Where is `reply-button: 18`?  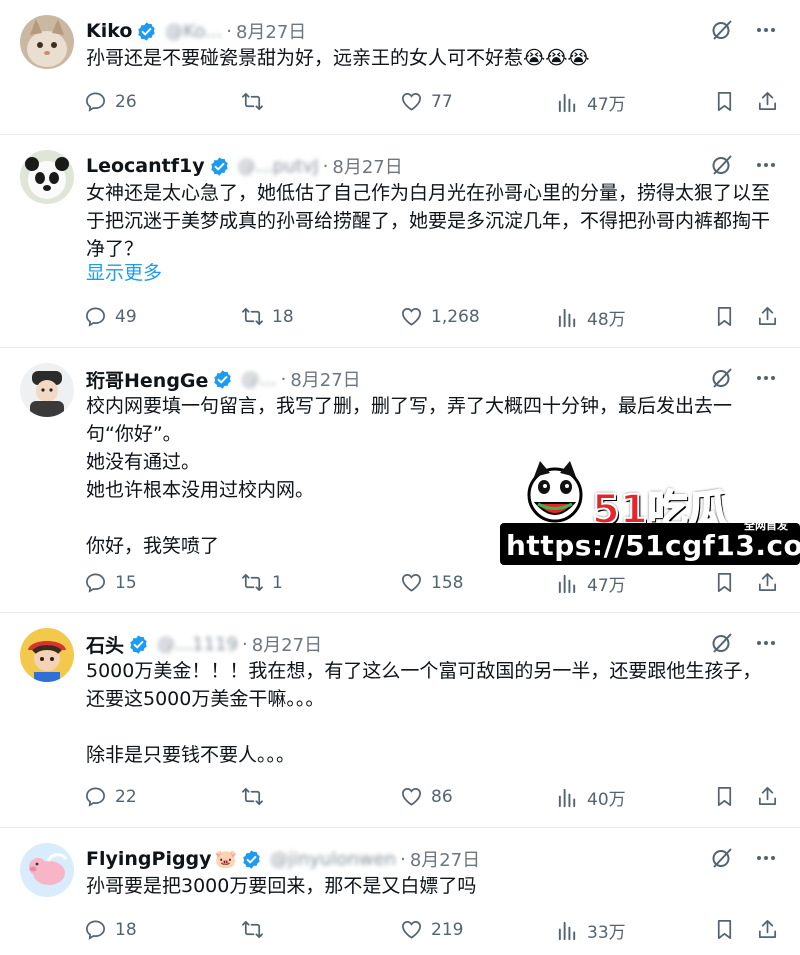 reply-button: 18 is located at coordinates (110, 929).